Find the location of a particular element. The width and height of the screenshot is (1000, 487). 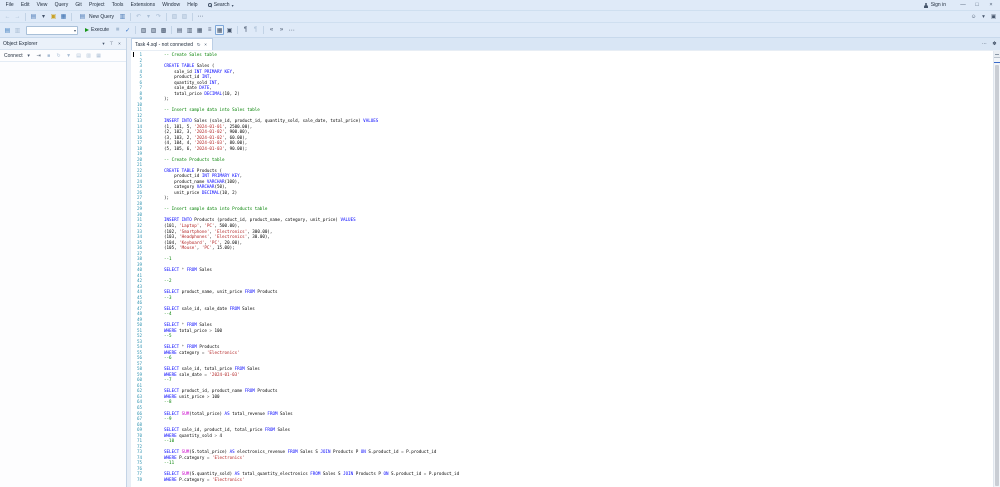

code-text: --2 is located at coordinates (168, 281).